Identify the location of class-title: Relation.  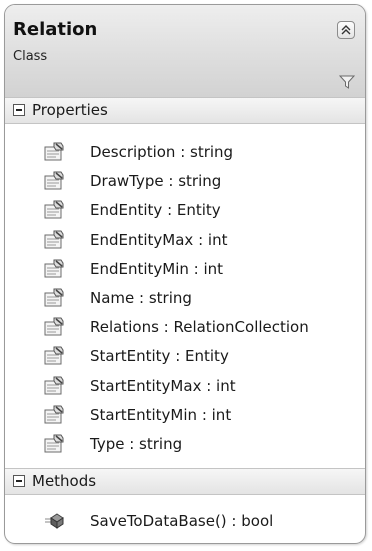
(55, 29).